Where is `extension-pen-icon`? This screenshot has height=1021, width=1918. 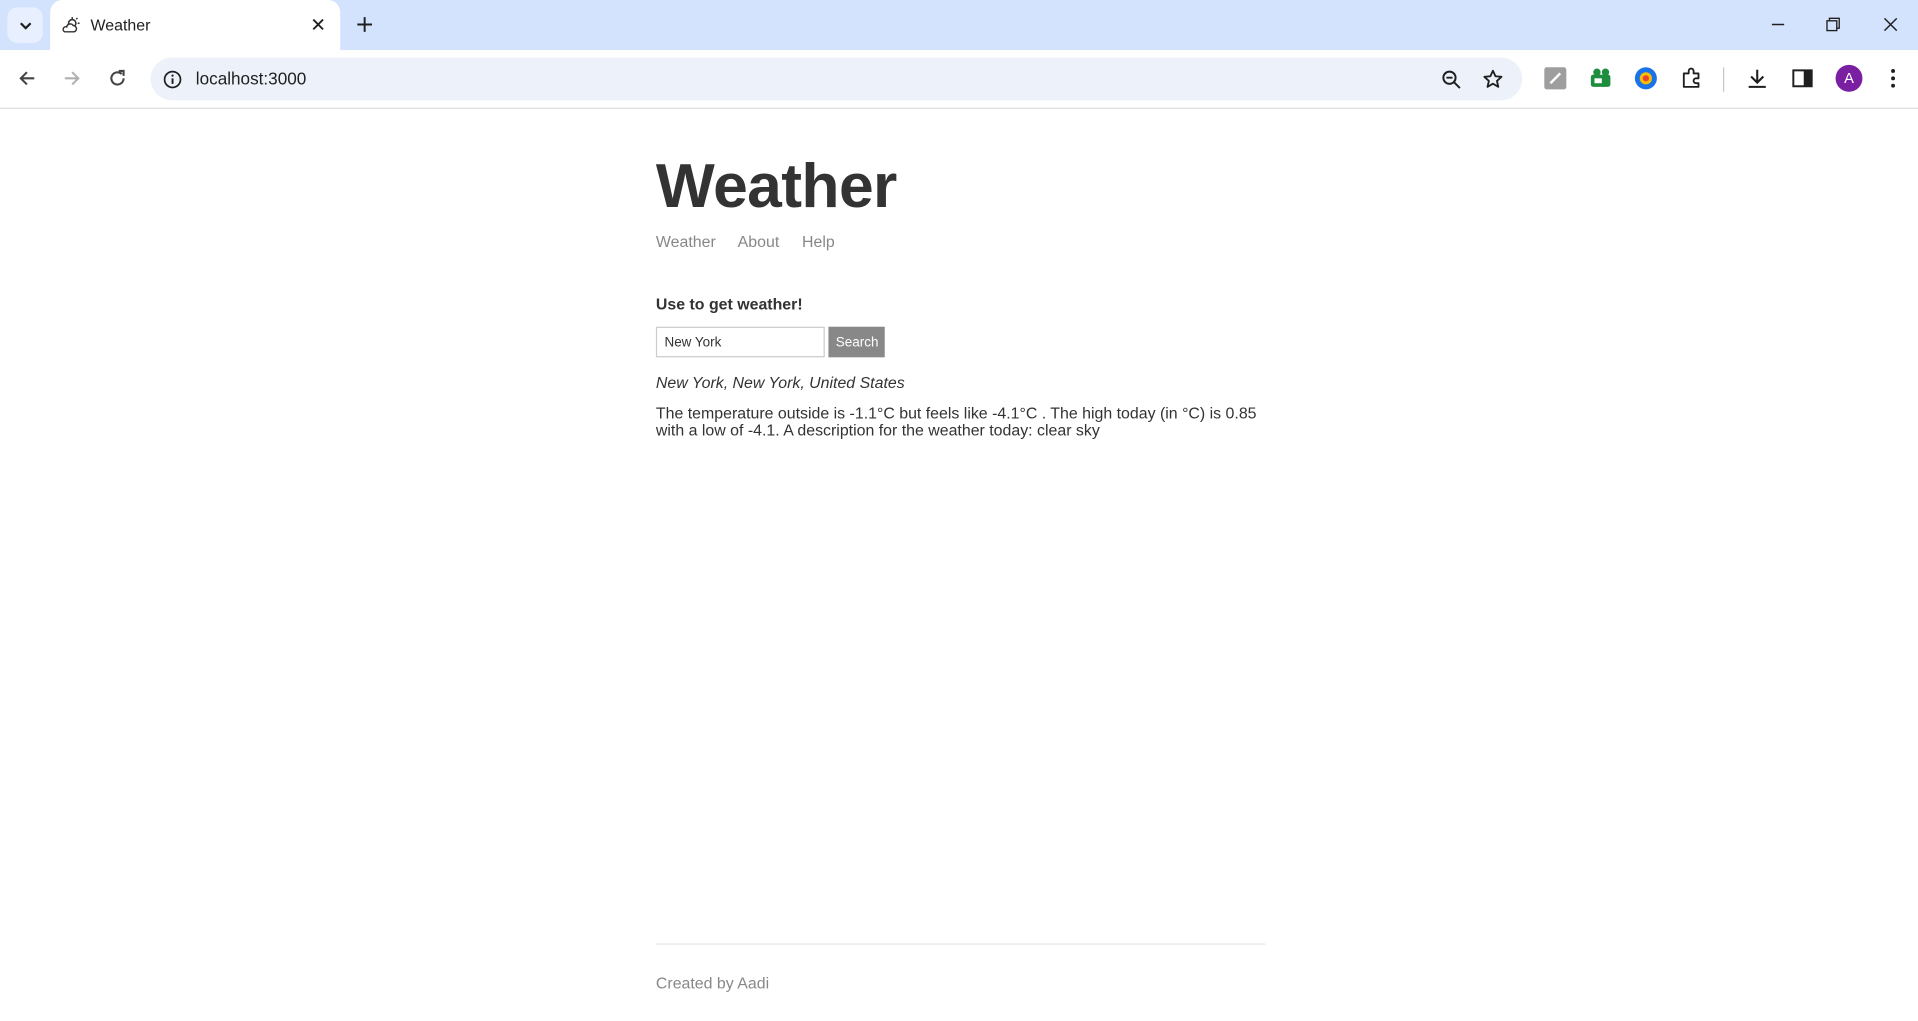 extension-pen-icon is located at coordinates (1555, 78).